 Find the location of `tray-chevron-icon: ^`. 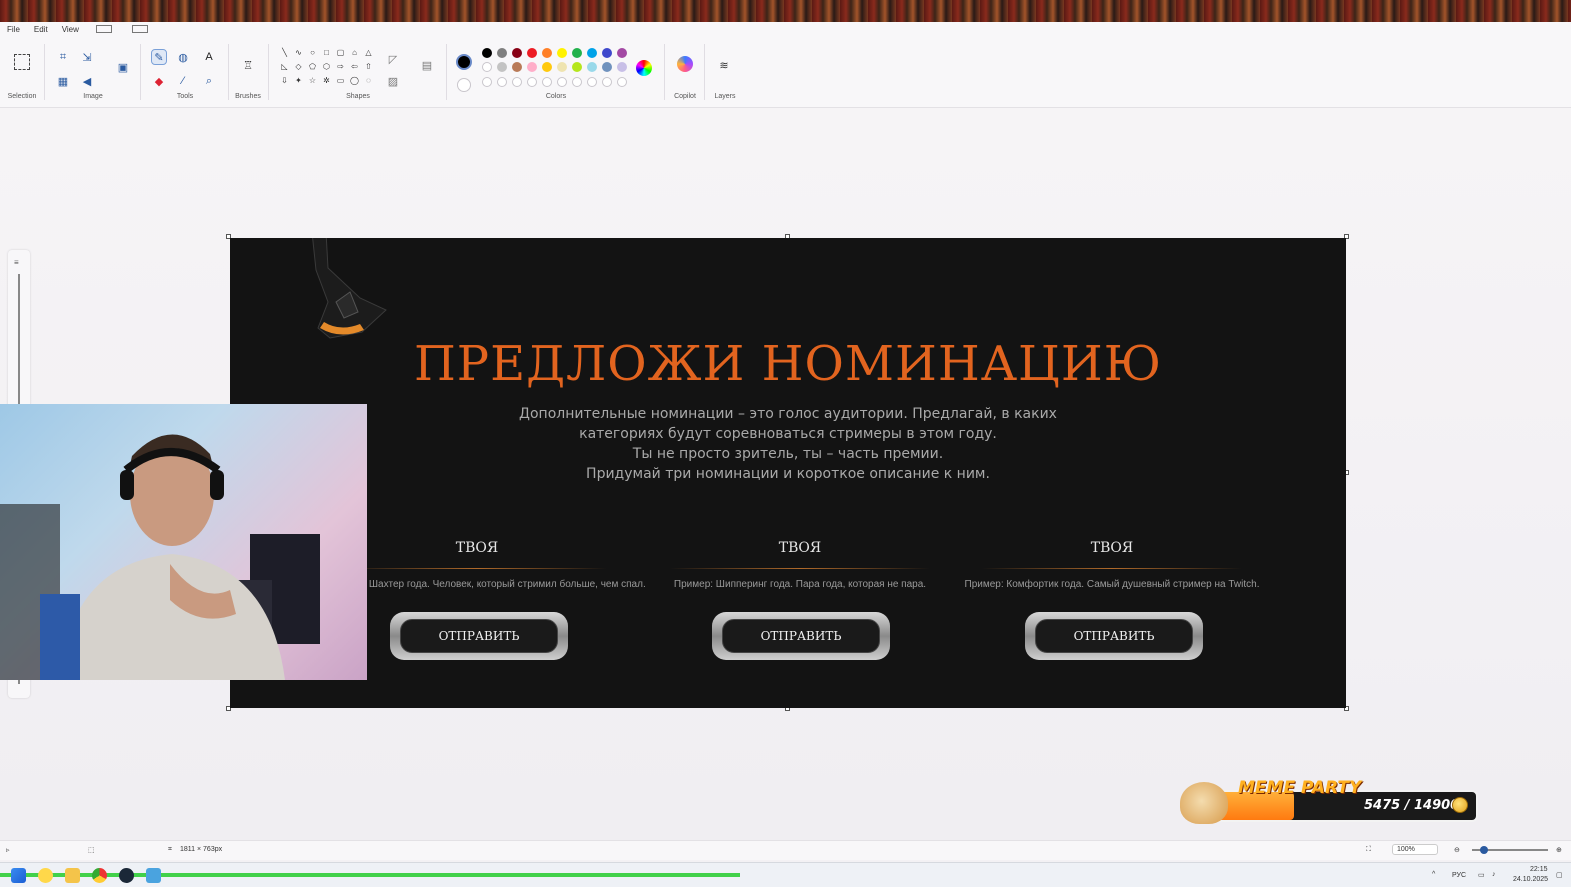

tray-chevron-icon: ^ is located at coordinates (1433, 874).